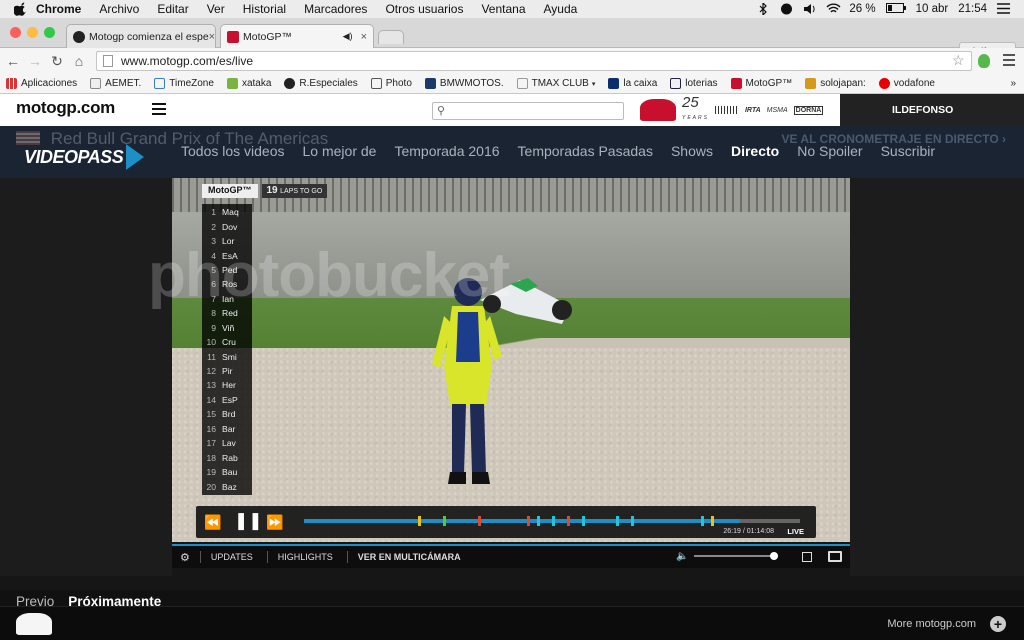  I want to click on pause-icon: ❚❚, so click(248, 521).